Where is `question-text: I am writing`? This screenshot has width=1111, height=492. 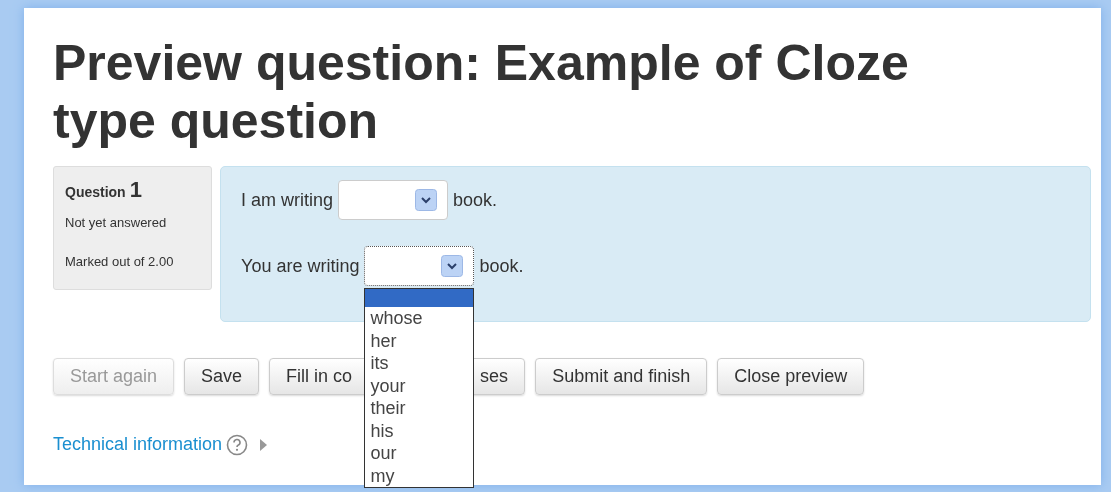
question-text: I am writing is located at coordinates (287, 200).